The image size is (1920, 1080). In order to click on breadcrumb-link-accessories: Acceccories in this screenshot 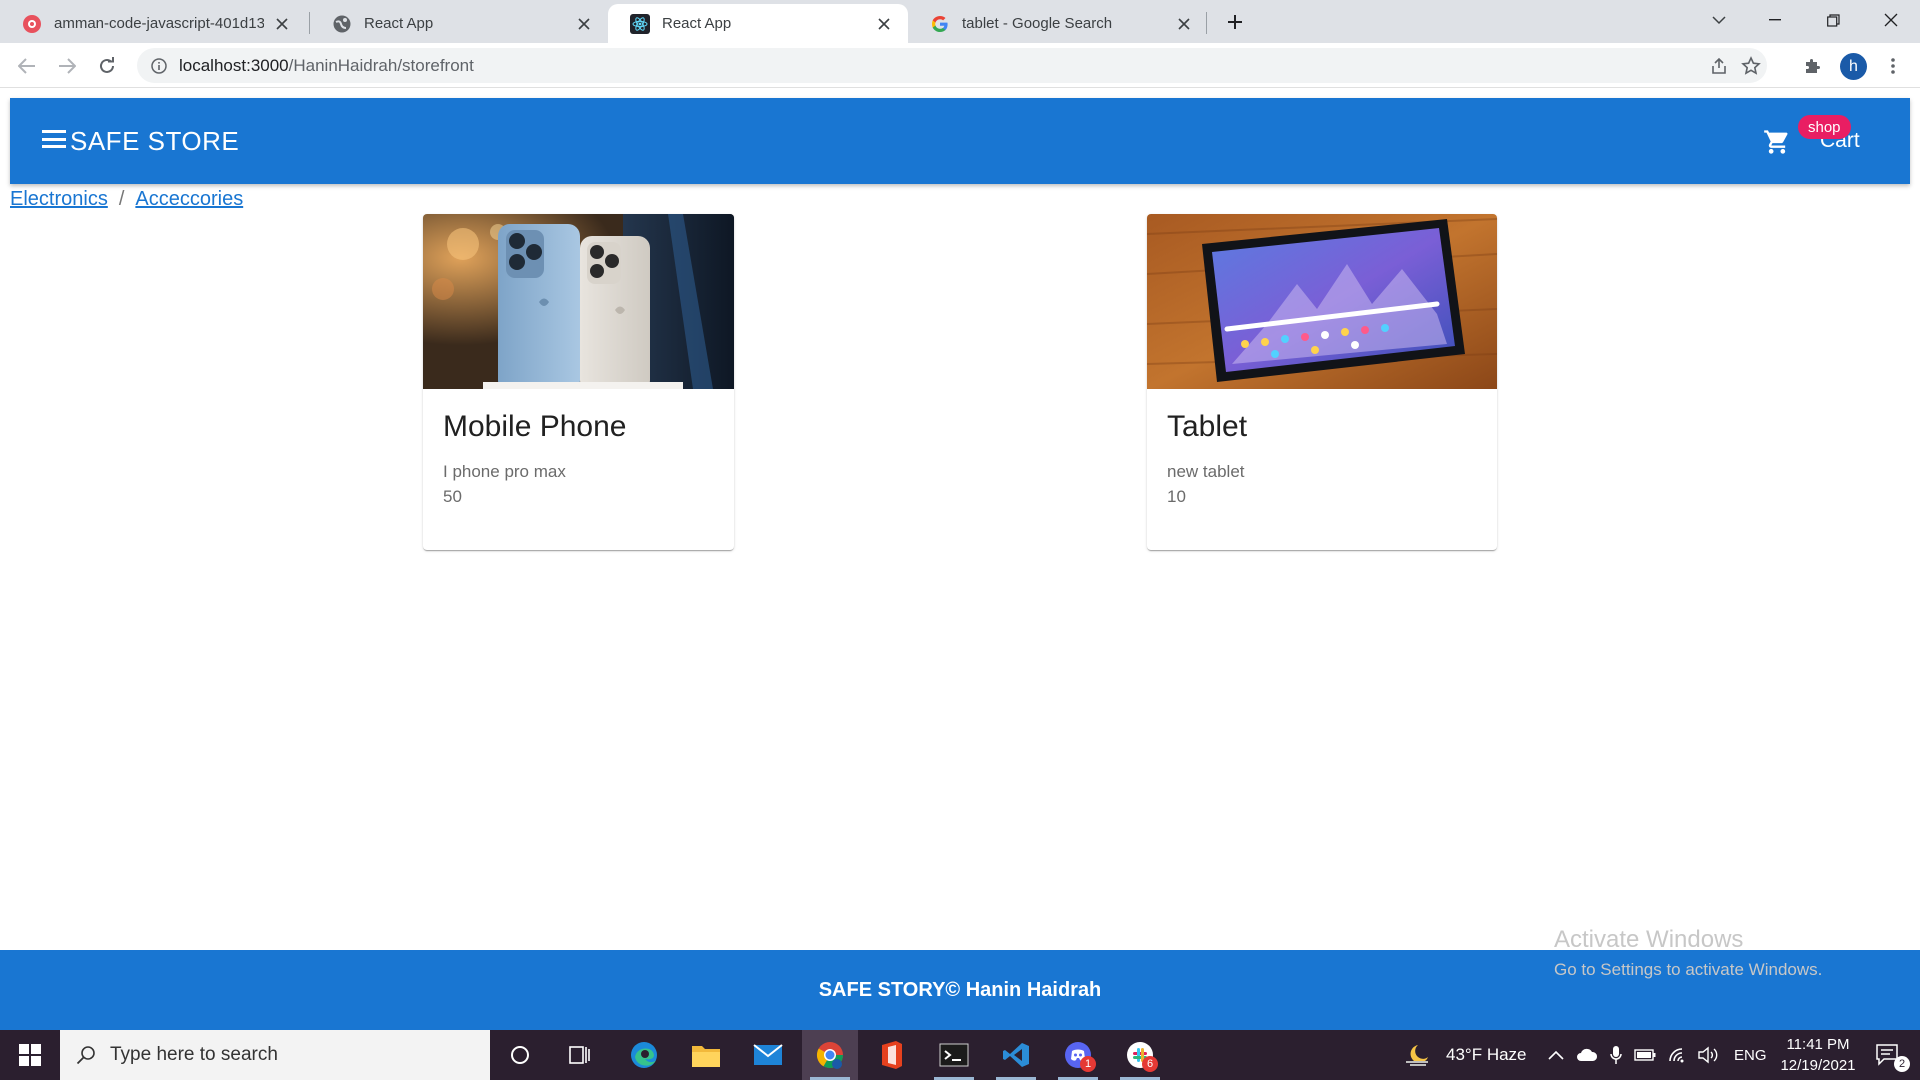, I will do `click(189, 199)`.